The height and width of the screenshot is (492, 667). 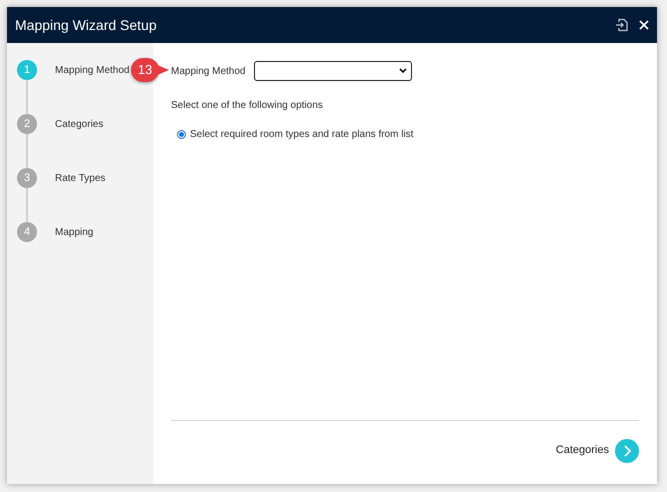 What do you see at coordinates (92, 70) in the screenshot?
I see `step-label: Mapping Method` at bounding box center [92, 70].